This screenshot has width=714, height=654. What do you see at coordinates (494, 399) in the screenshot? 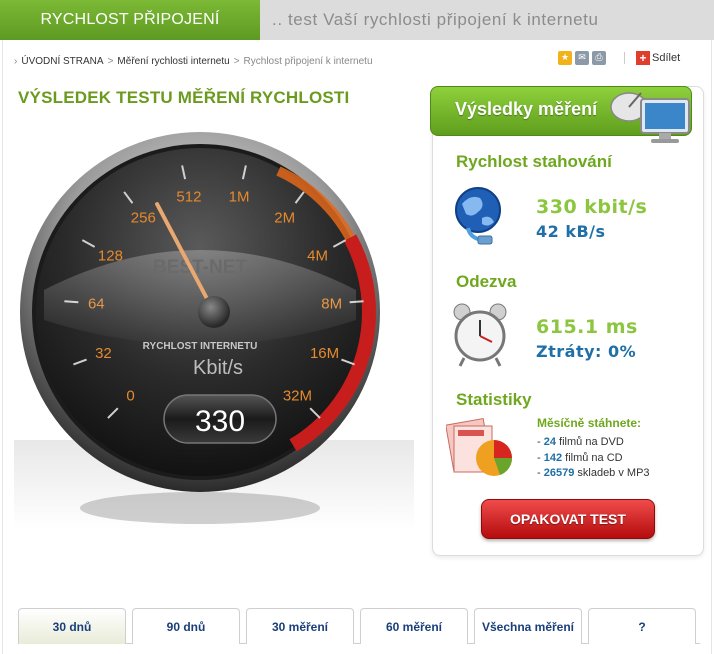
I see `stats-title: Statistiky` at bounding box center [494, 399].